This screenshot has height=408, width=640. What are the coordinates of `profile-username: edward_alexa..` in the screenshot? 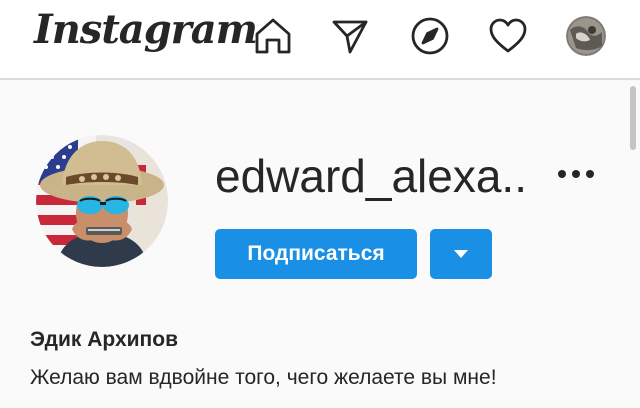 It's located at (371, 176).